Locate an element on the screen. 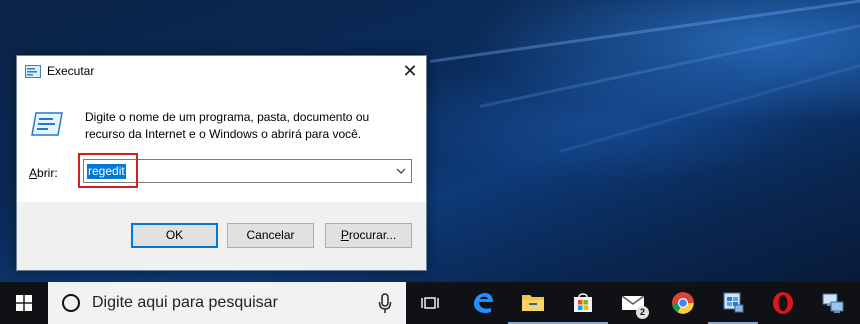  search-icon is located at coordinates (71, 303).